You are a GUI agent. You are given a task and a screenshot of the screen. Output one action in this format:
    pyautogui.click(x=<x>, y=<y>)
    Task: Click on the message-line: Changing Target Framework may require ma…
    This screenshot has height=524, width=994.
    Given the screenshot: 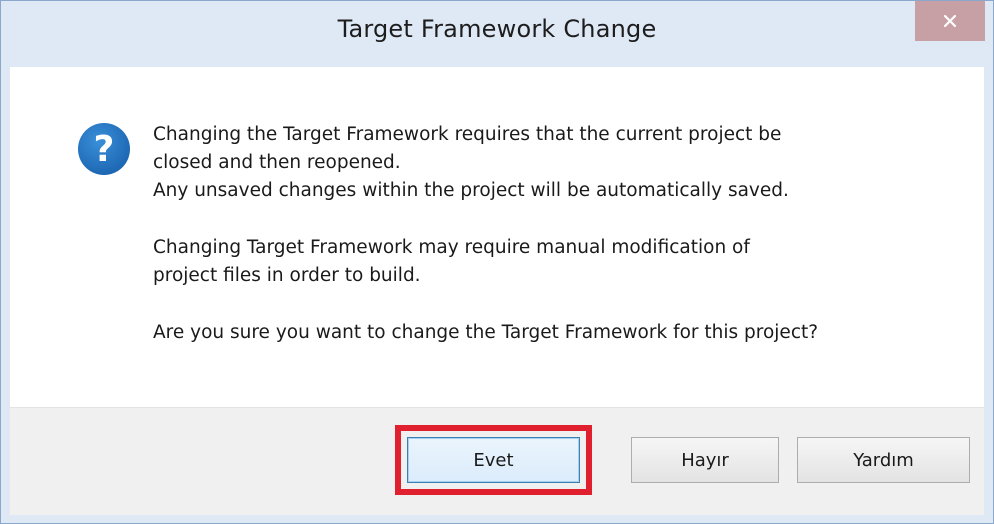 What is the action you would take?
    pyautogui.click(x=451, y=247)
    